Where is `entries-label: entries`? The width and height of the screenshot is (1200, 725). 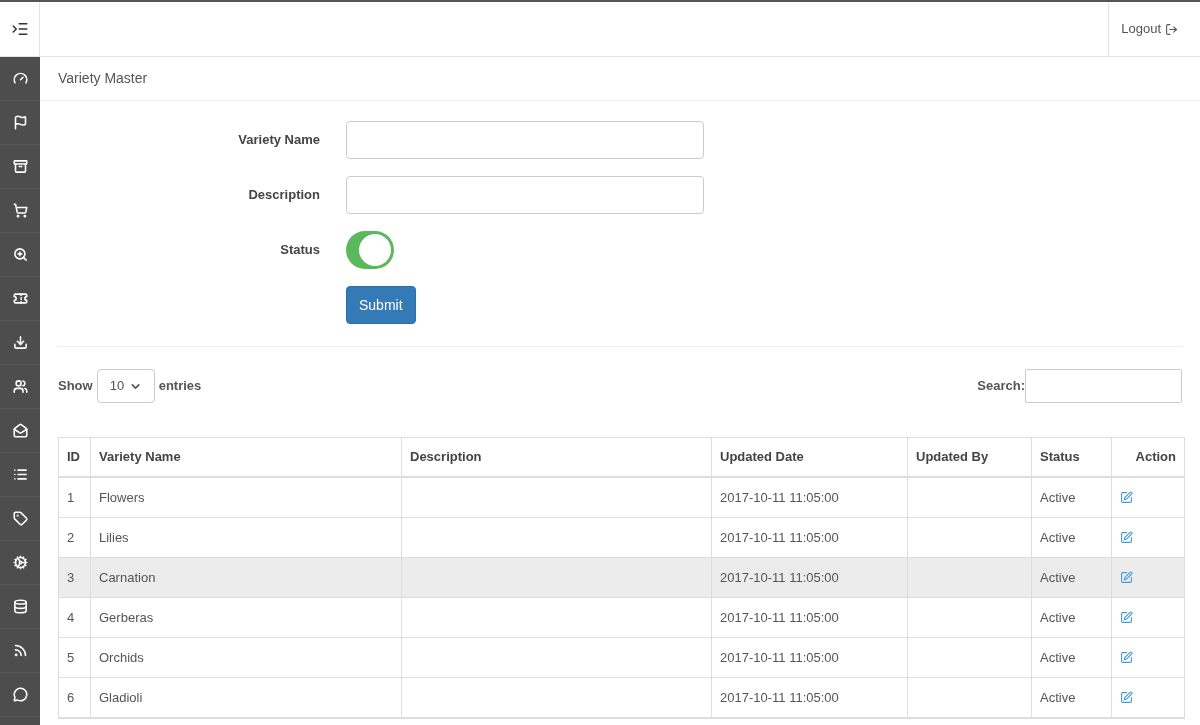
entries-label: entries is located at coordinates (180, 386).